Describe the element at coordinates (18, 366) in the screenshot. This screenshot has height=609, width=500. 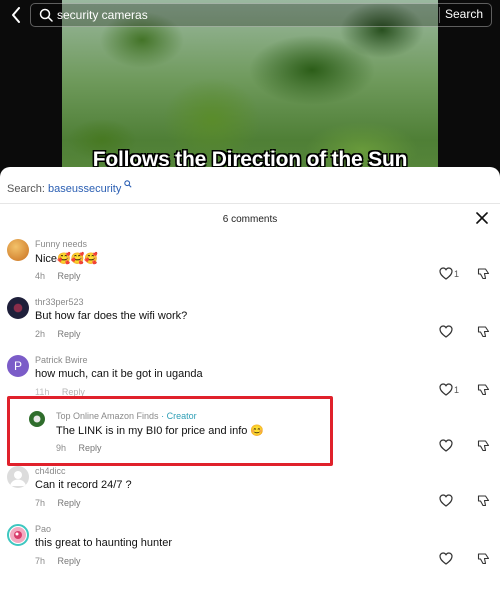
I see `avatar: P` at that location.